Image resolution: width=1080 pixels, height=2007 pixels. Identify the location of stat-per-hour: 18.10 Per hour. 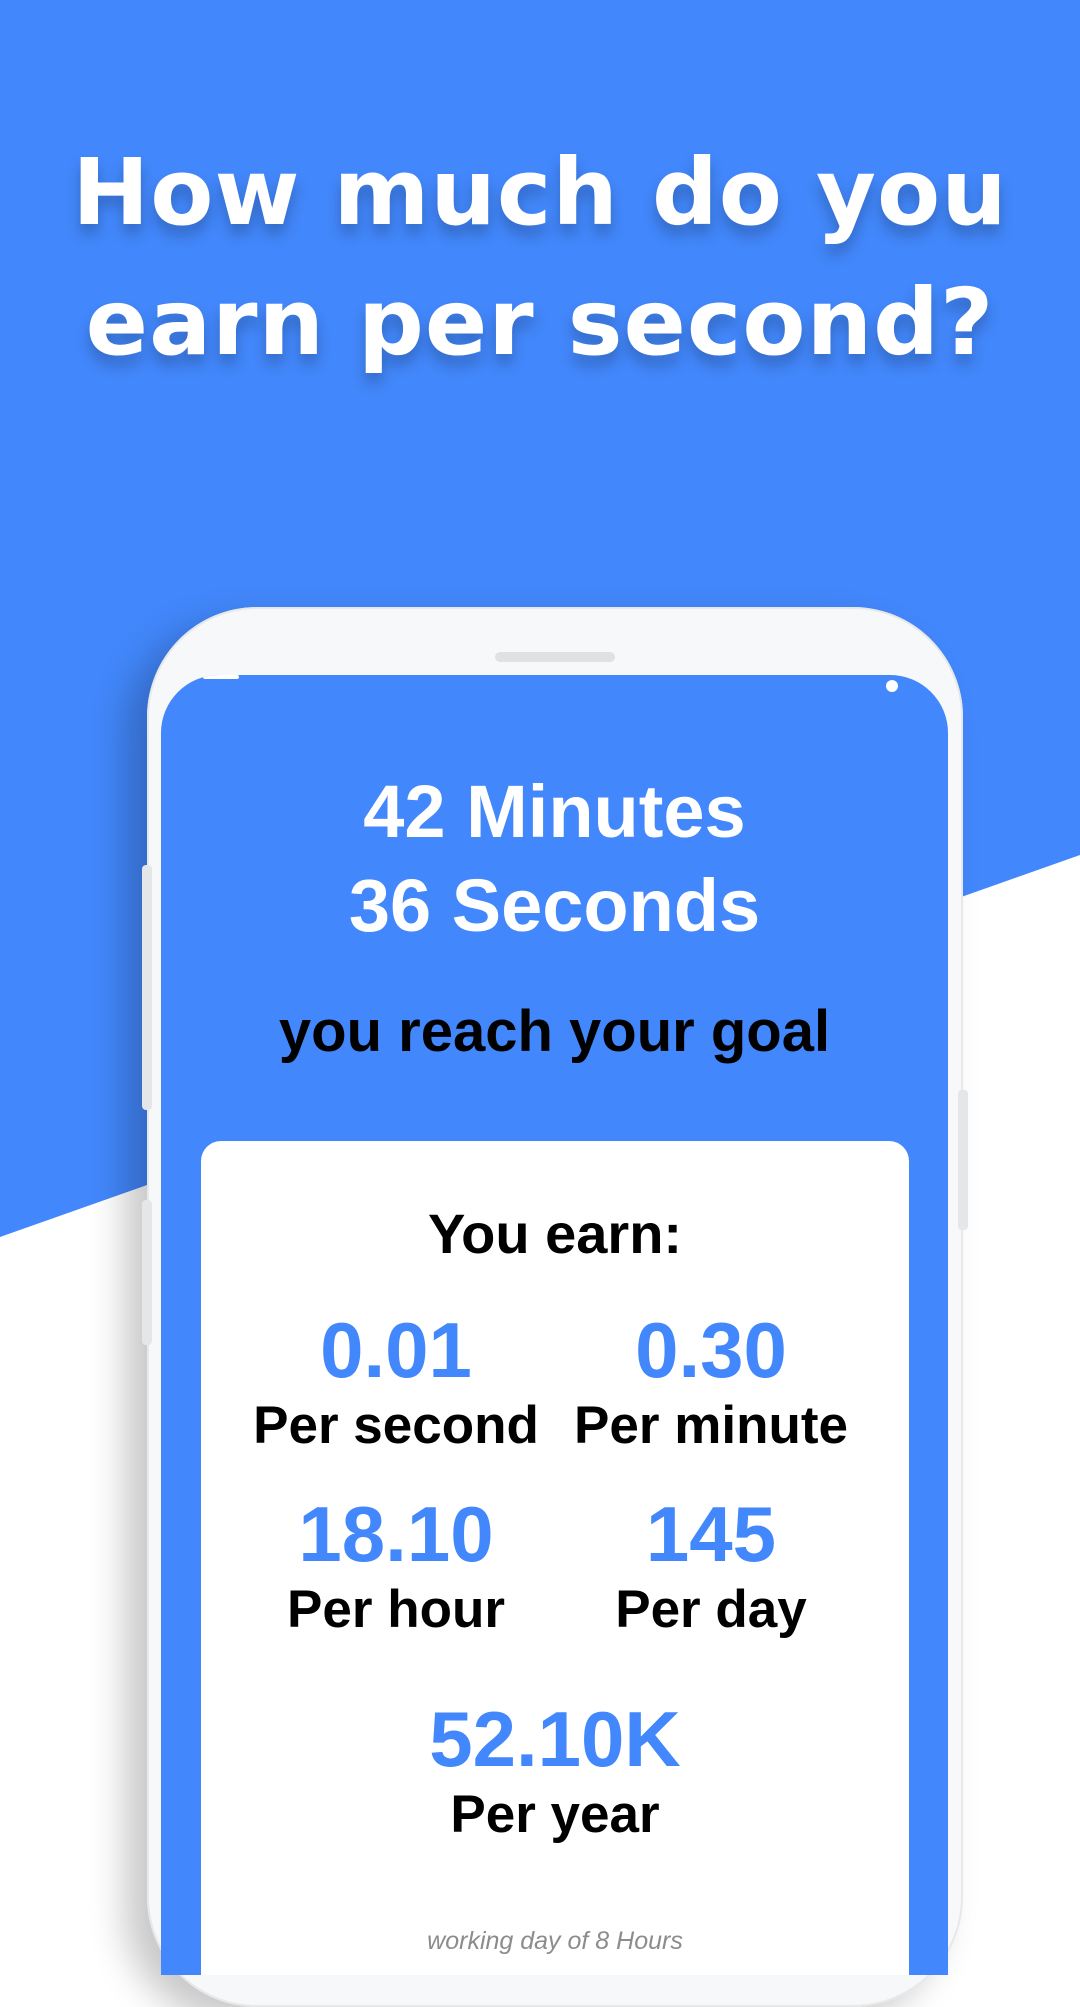
(396, 1567).